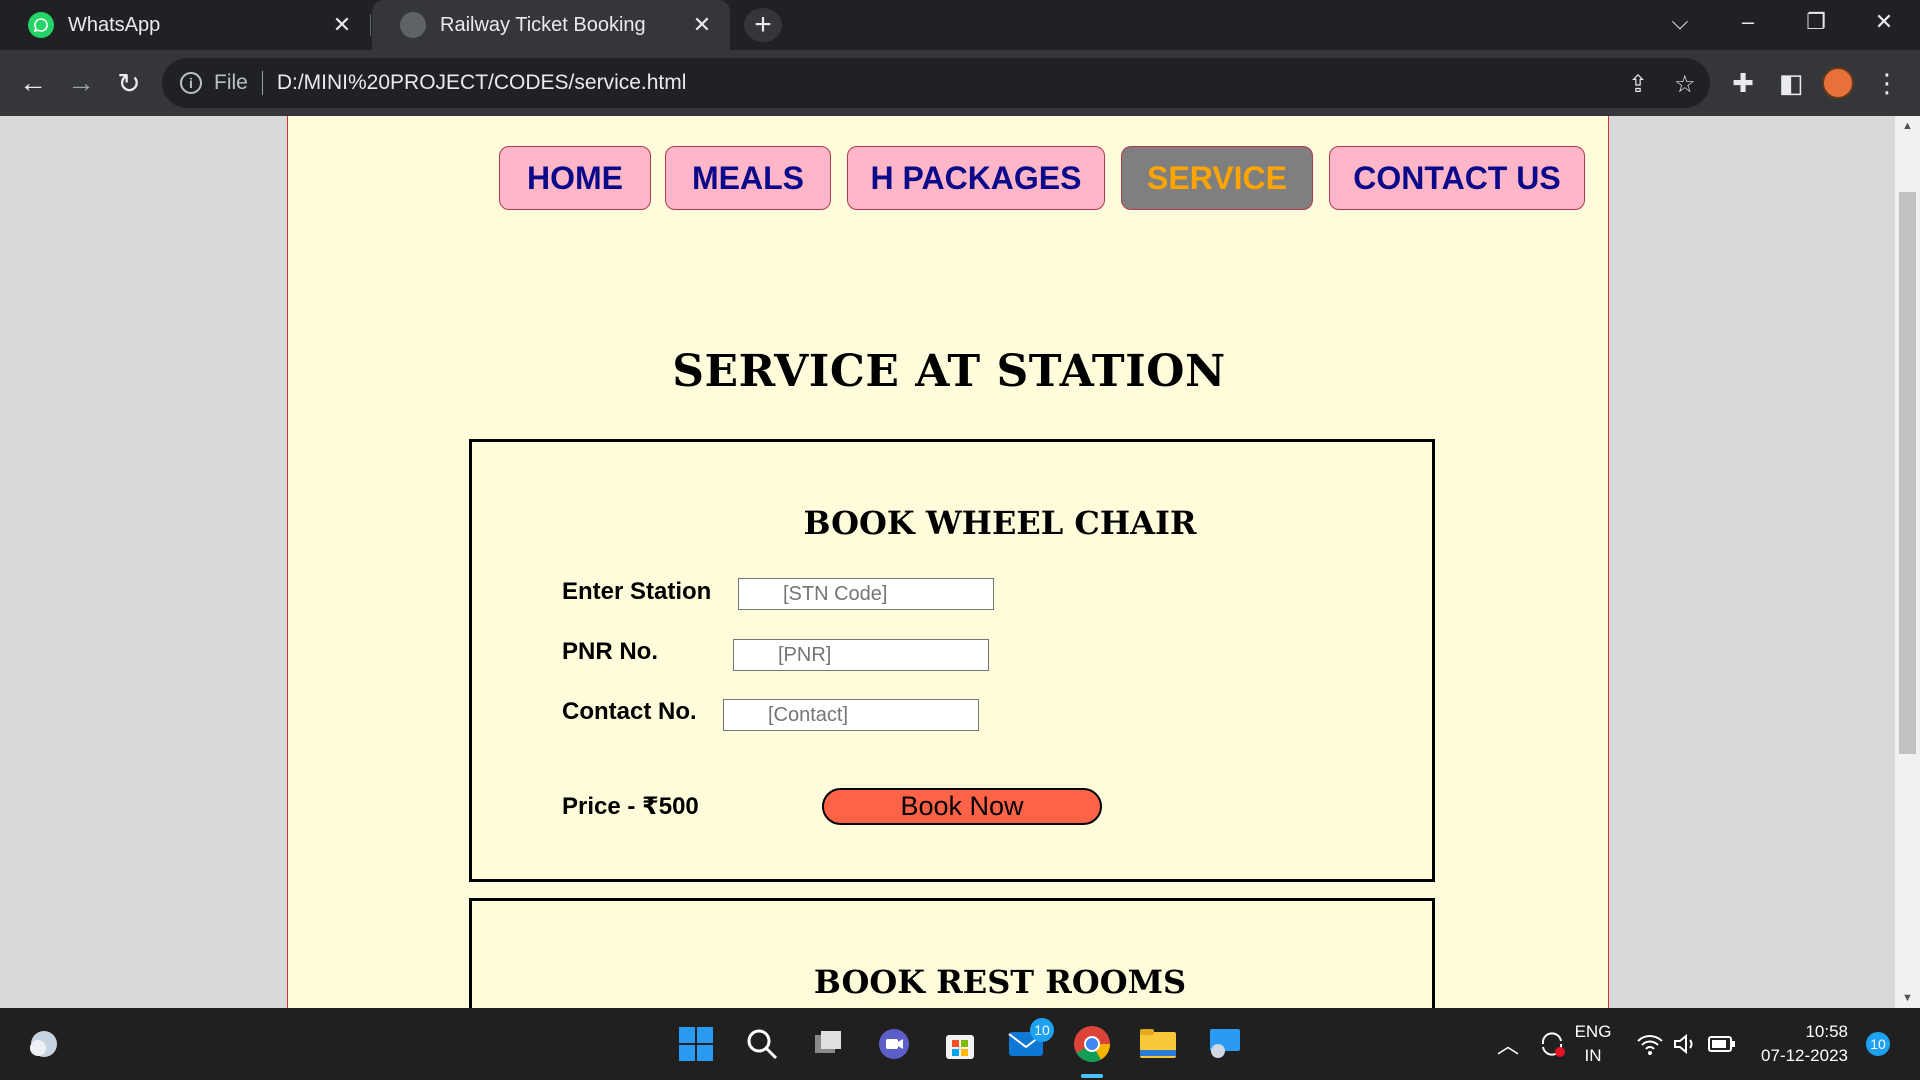 The image size is (1920, 1080). I want to click on store-icon, so click(960, 1044).